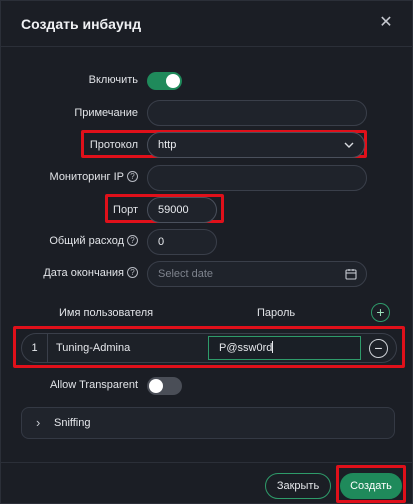  What do you see at coordinates (86, 177) in the screenshot?
I see `monitor-ip-label-text: Мониторинг IP` at bounding box center [86, 177].